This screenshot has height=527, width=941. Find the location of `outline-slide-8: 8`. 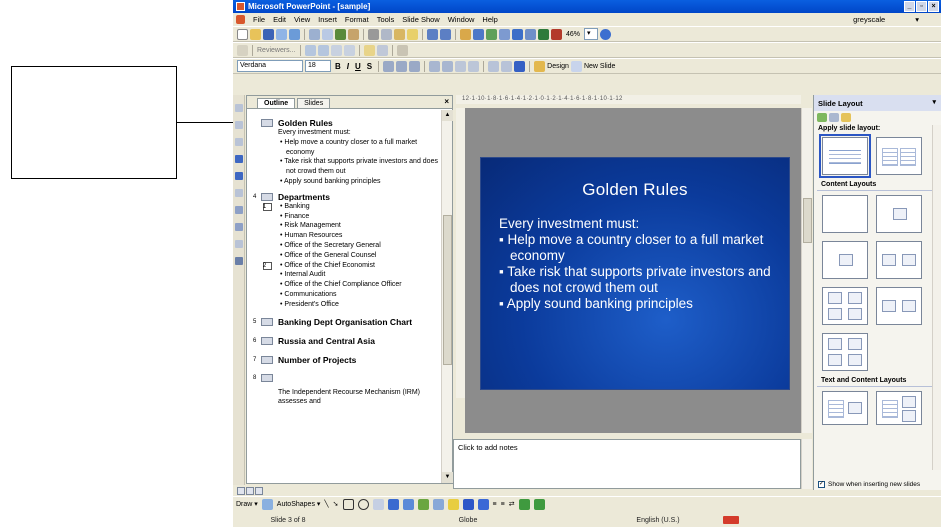

outline-slide-8: 8 is located at coordinates (346, 377).